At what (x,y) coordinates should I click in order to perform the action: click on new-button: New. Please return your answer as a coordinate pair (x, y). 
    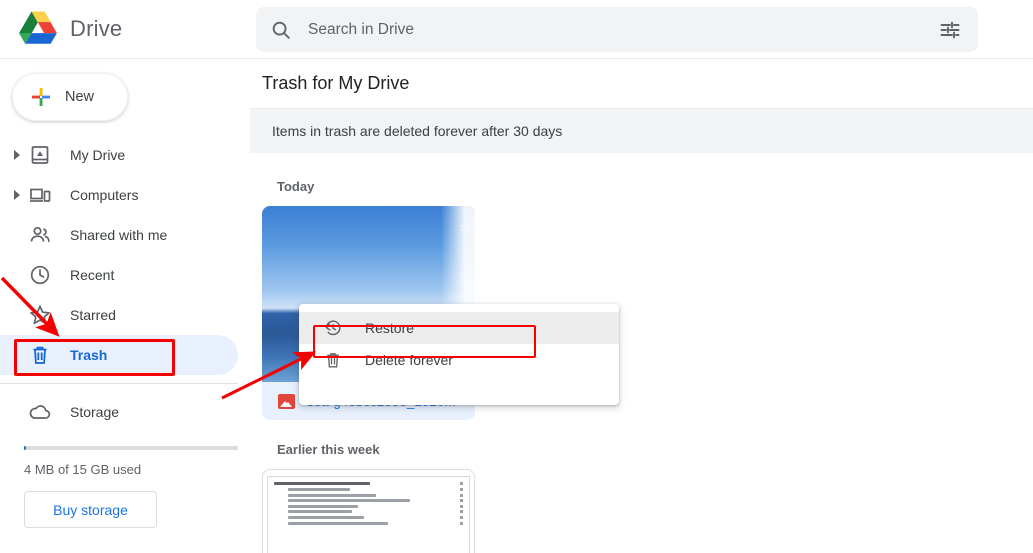
    Looking at the image, I should click on (70, 97).